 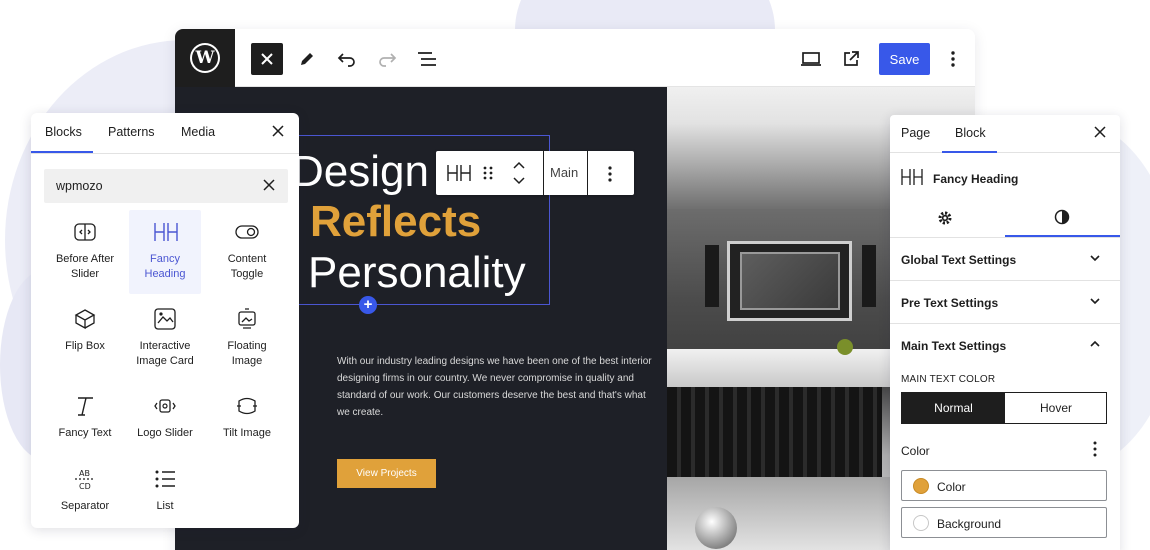 What do you see at coordinates (85, 406) in the screenshot?
I see `fancy-text-icon` at bounding box center [85, 406].